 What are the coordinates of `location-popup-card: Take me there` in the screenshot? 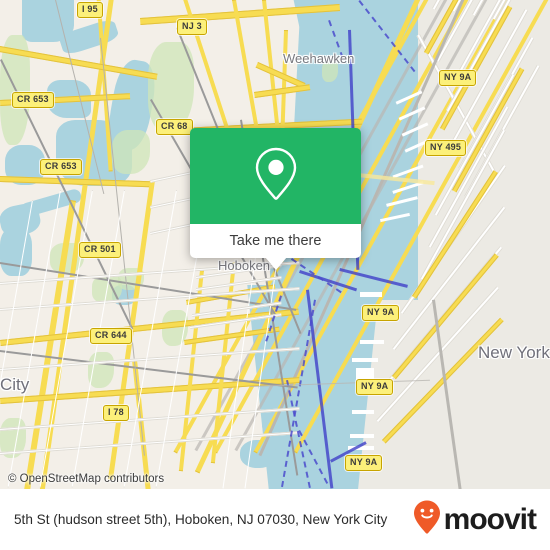 It's located at (275, 199).